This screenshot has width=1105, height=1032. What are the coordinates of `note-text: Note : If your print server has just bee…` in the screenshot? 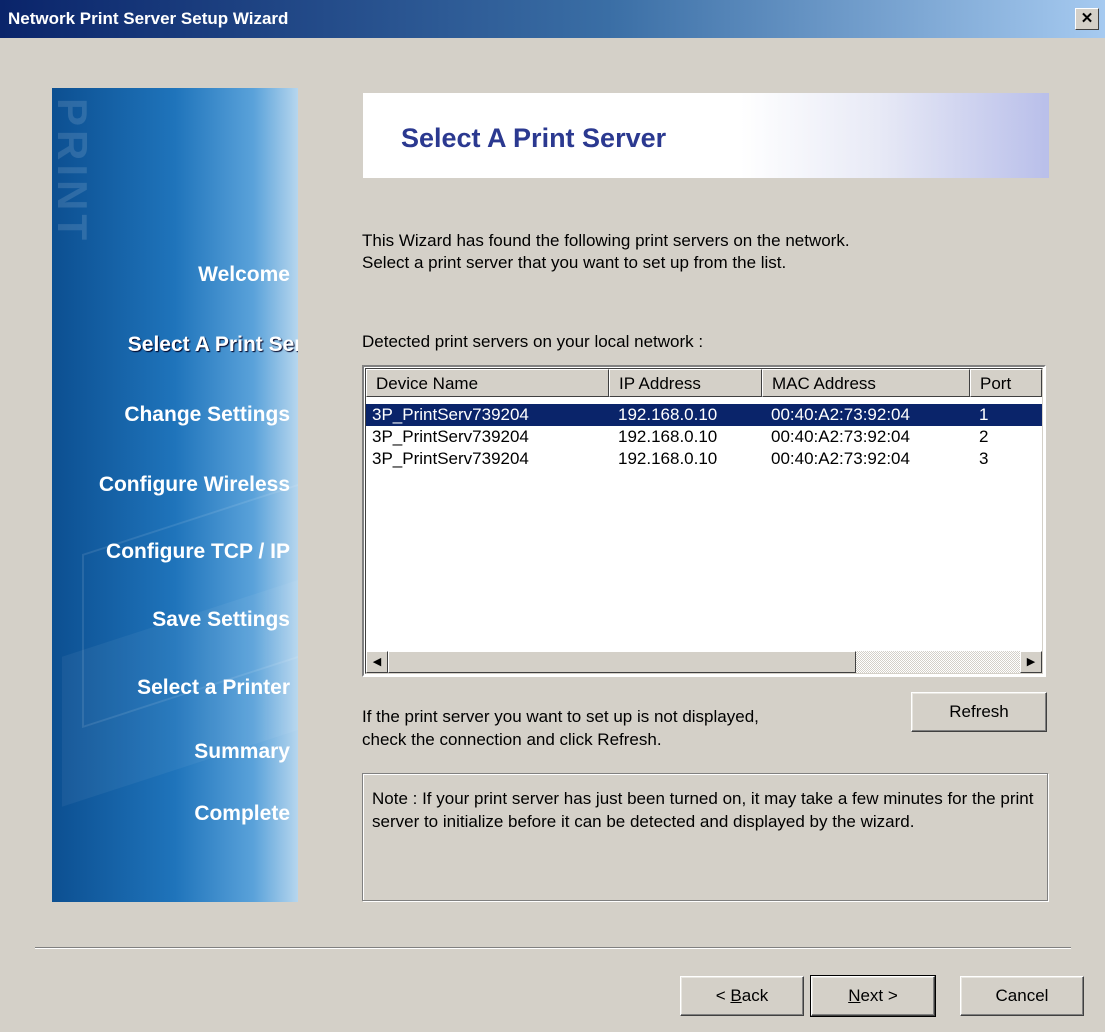 It's located at (703, 810).